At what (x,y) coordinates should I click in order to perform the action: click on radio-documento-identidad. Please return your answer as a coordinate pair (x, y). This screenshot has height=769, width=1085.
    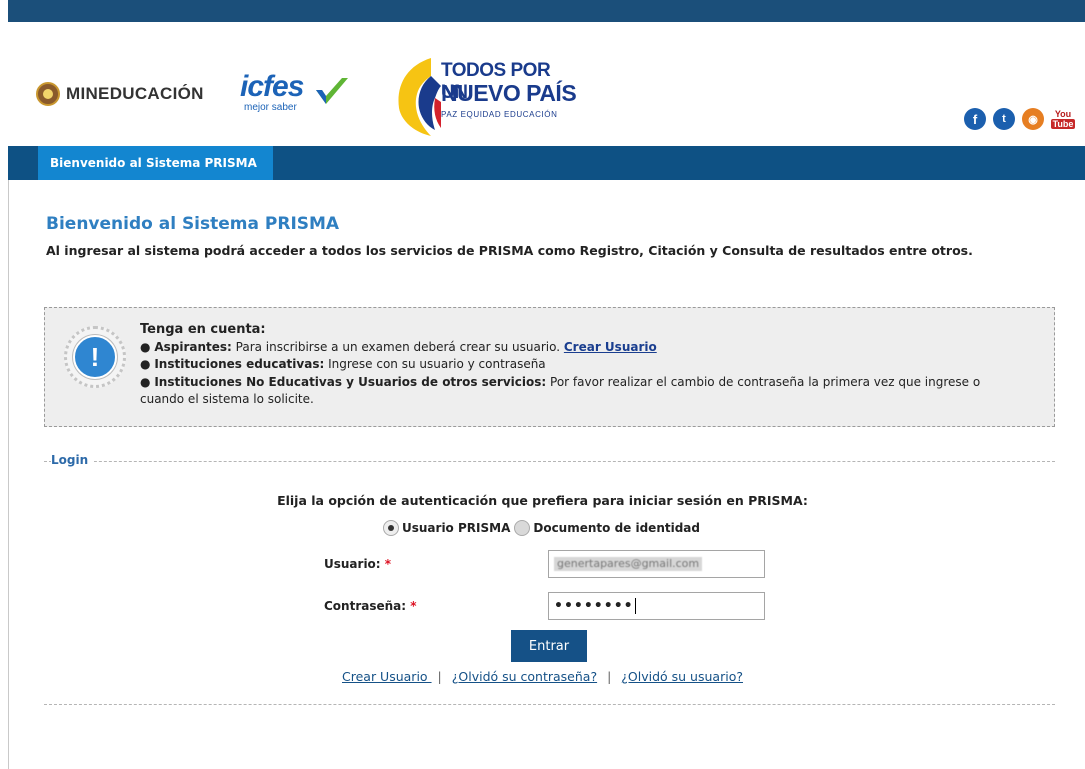
    Looking at the image, I should click on (522, 528).